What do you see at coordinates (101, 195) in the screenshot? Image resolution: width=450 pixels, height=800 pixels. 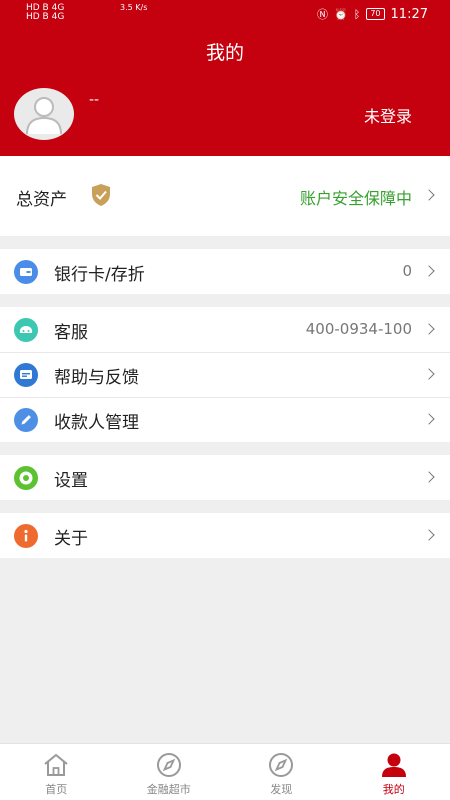 I see `shield-icon` at bounding box center [101, 195].